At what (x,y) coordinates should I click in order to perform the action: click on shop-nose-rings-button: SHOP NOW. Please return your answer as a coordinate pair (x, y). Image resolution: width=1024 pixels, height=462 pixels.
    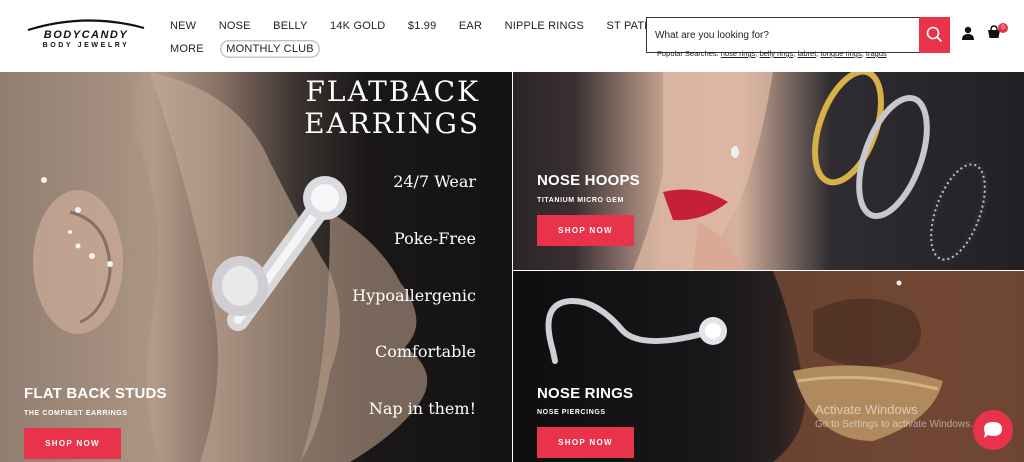
    Looking at the image, I should click on (585, 442).